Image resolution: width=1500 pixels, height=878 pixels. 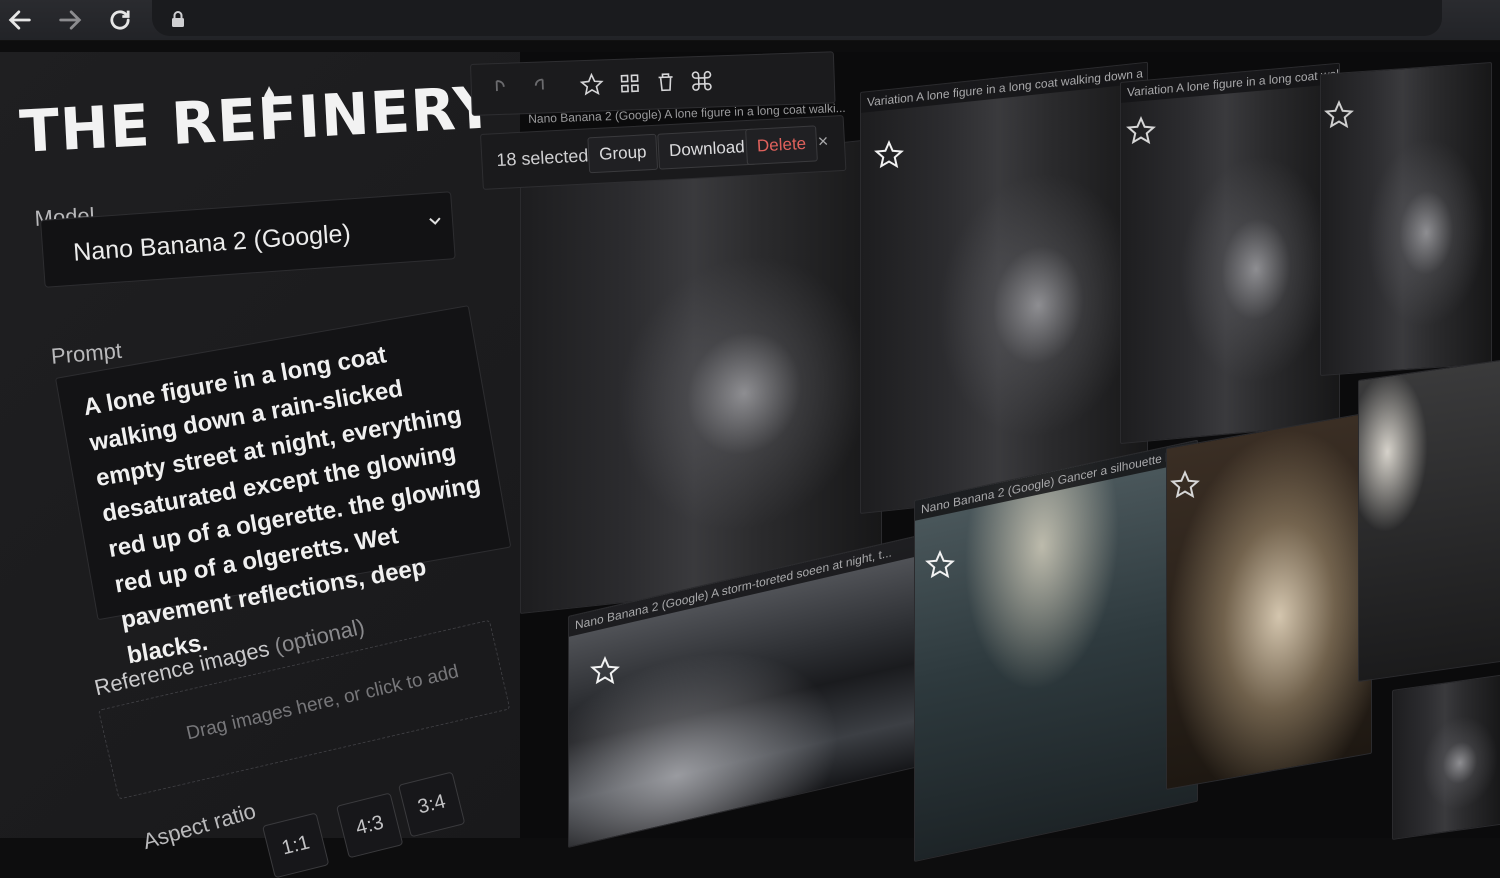 What do you see at coordinates (707, 149) in the screenshot?
I see `download-button: Download` at bounding box center [707, 149].